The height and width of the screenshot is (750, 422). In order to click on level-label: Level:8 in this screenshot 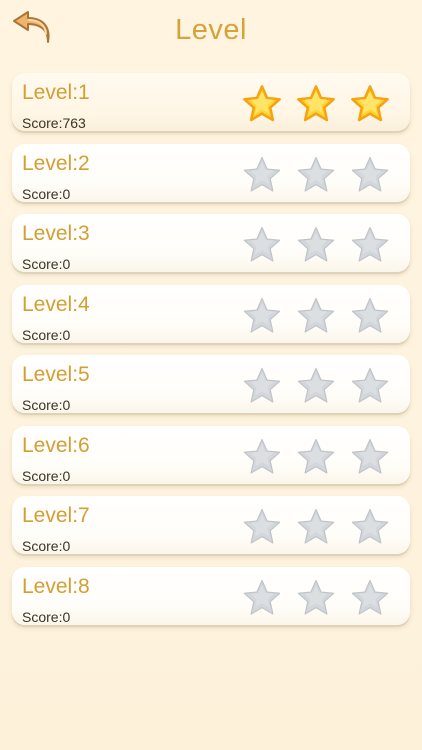, I will do `click(56, 586)`.